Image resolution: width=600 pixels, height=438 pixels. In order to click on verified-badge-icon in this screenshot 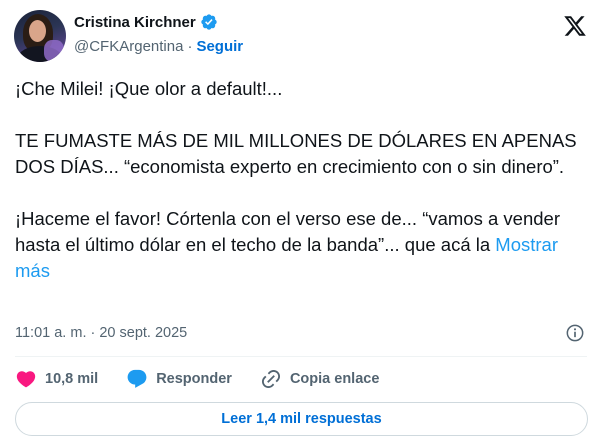, I will do `click(209, 22)`.